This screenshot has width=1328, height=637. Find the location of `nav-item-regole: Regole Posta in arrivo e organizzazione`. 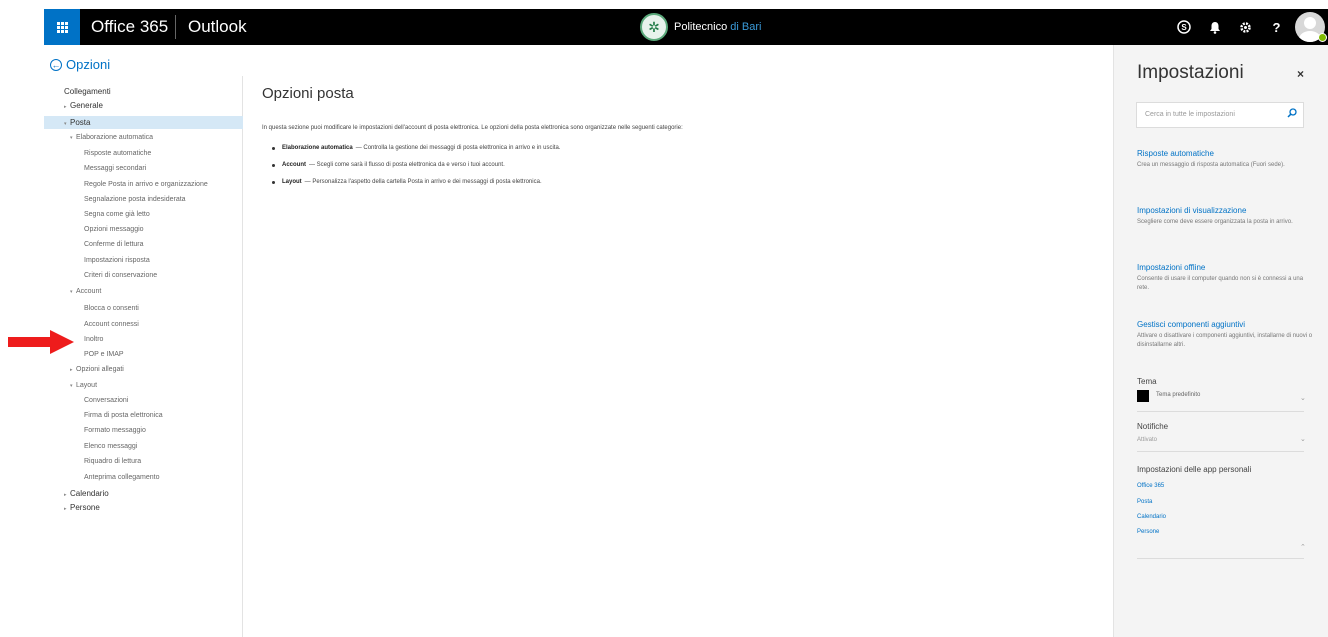

nav-item-regole: Regole Posta in arrivo e organizzazione is located at coordinates (143, 185).